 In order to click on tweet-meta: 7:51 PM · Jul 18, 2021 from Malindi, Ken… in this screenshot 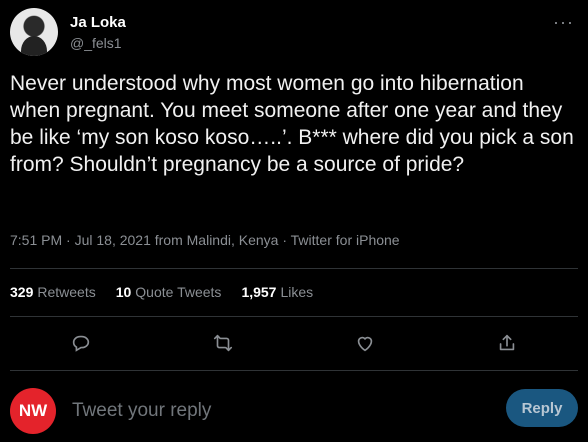, I will do `click(205, 240)`.